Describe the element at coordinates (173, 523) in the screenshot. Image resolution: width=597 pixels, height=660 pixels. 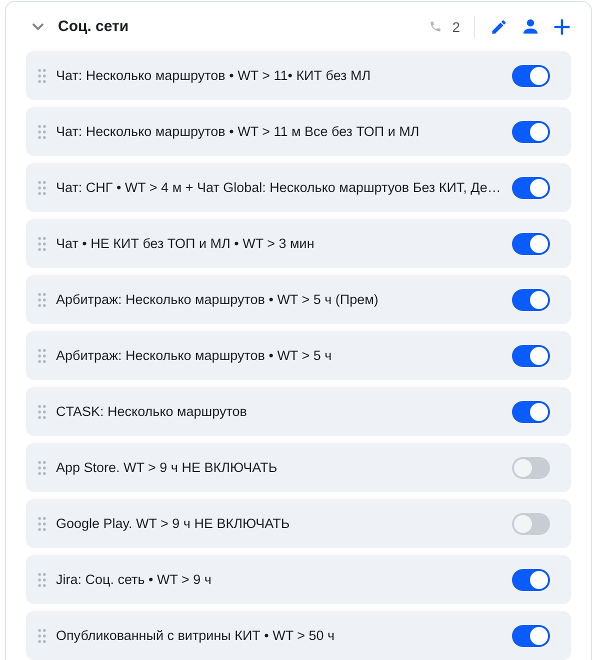
I see `row-label: Google Play. WT > 9 ч НЕ ВКЛЮЧАТЬ` at that location.